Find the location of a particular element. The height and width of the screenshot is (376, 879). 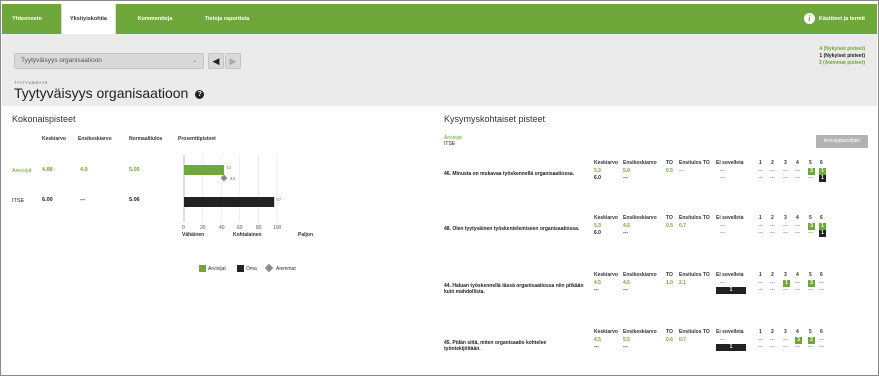

axis-label-vahainen: Vähäinen is located at coordinates (193, 235).